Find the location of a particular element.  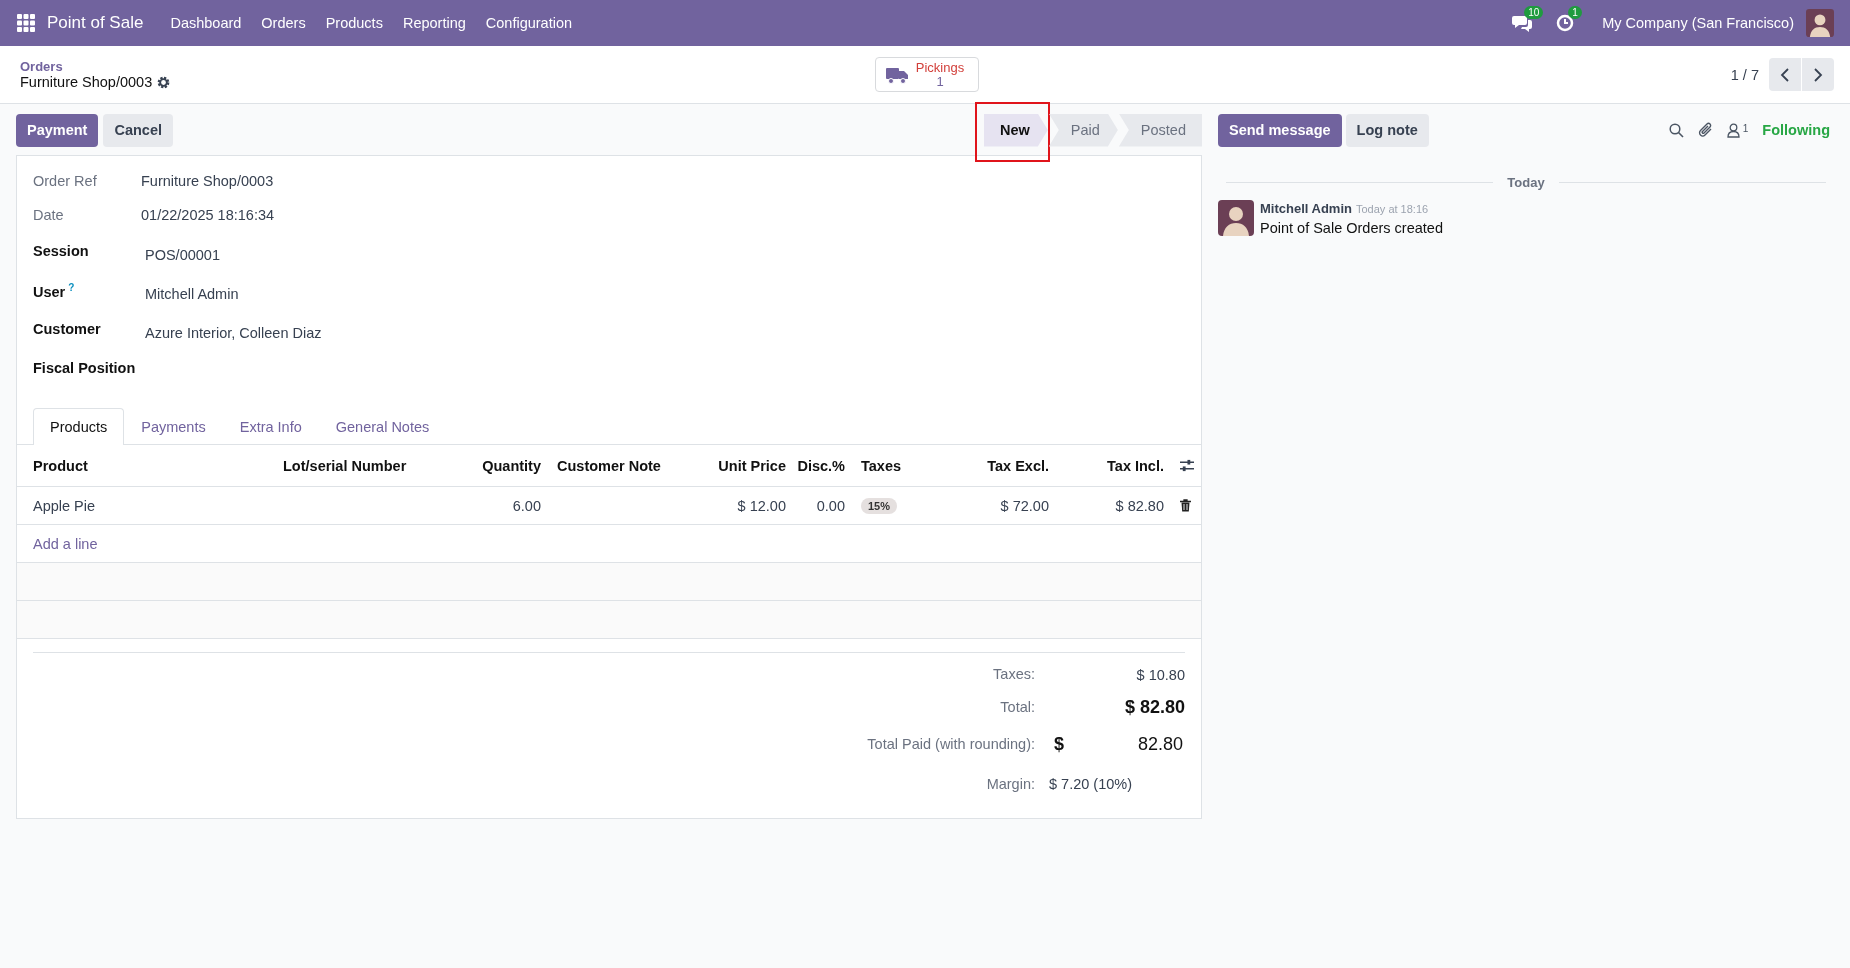

column-settings-icon is located at coordinates (1187, 465).